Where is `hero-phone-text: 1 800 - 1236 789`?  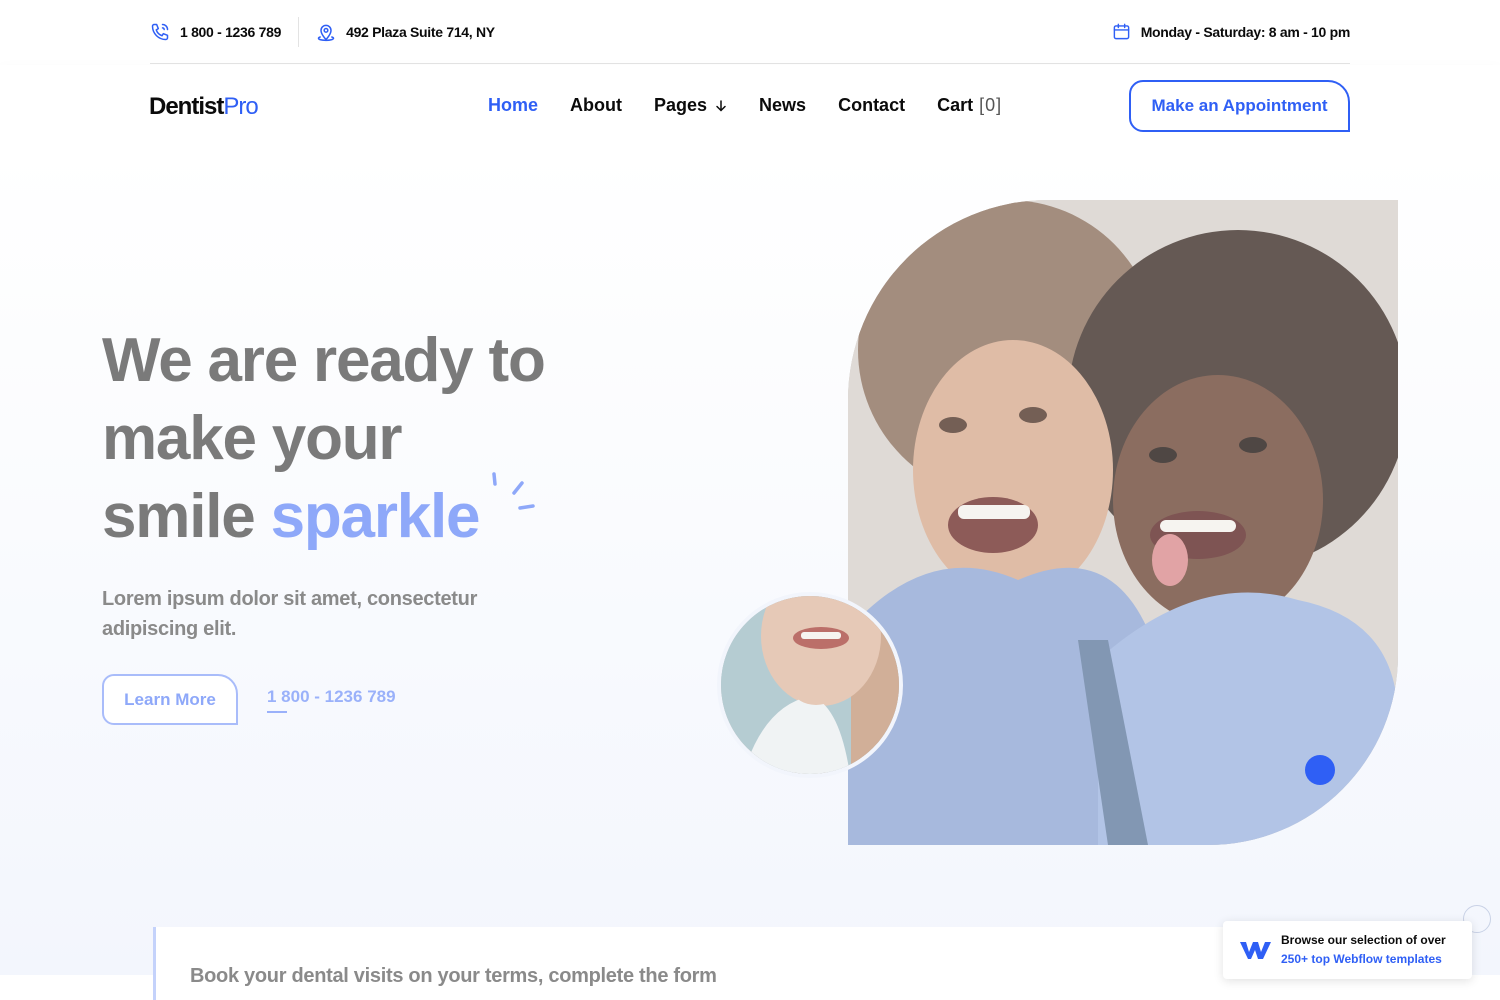
hero-phone-text: 1 800 - 1236 789 is located at coordinates (331, 696).